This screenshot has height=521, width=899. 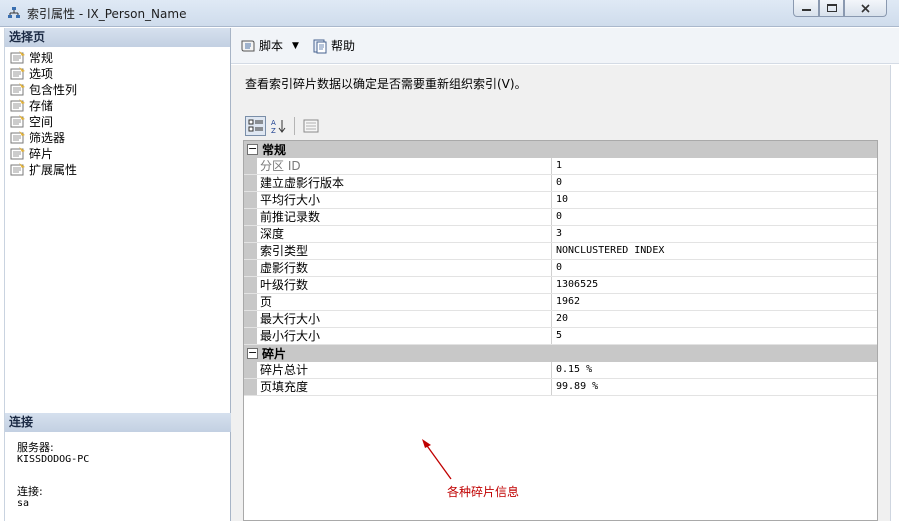 I want to click on page-label: 筛选器, so click(x=47, y=137).